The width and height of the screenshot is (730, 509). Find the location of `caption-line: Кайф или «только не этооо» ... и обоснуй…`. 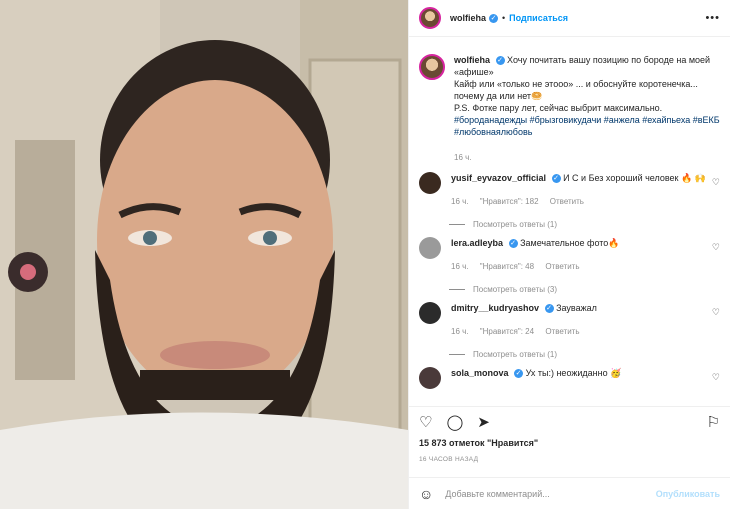

caption-line: Кайф или «только не этооо» ... и обоснуй… is located at coordinates (576, 90).